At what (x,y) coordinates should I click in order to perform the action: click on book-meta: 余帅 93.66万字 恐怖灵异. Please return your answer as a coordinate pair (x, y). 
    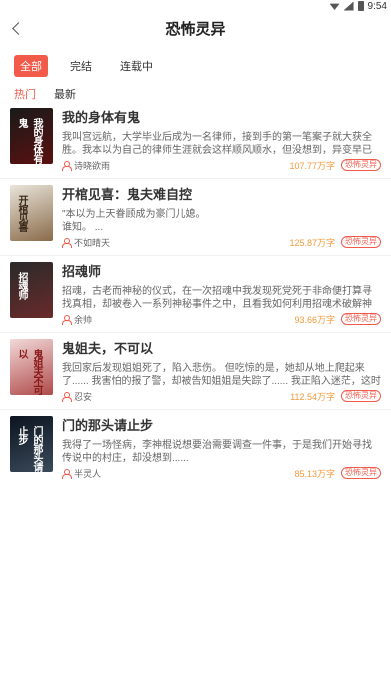
    Looking at the image, I should click on (221, 319).